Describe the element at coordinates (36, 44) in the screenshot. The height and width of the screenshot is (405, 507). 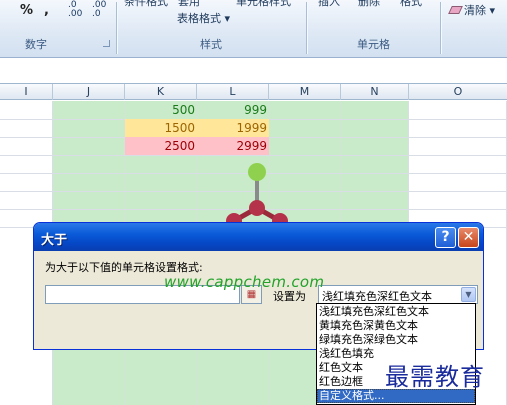
I see `number-group-label: 数字` at that location.